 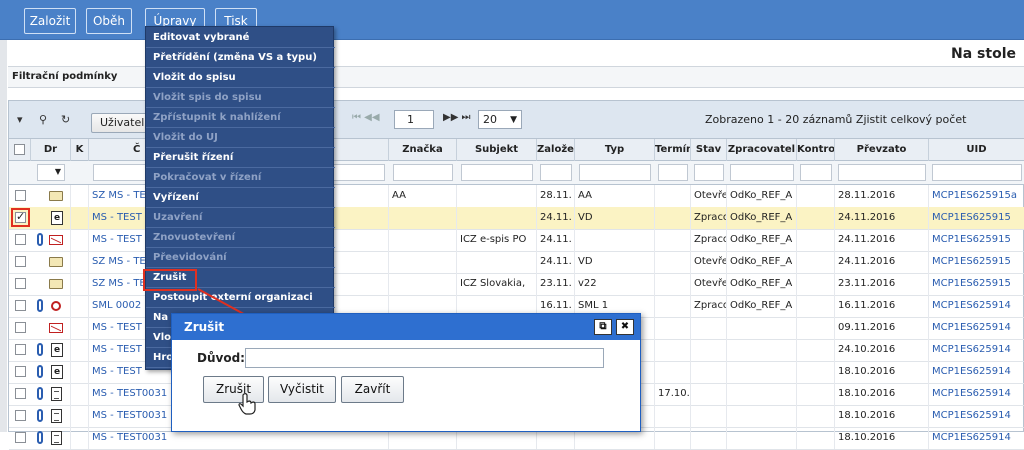 I want to click on menu-item: Vložit do spisu, so click(x=240, y=78).